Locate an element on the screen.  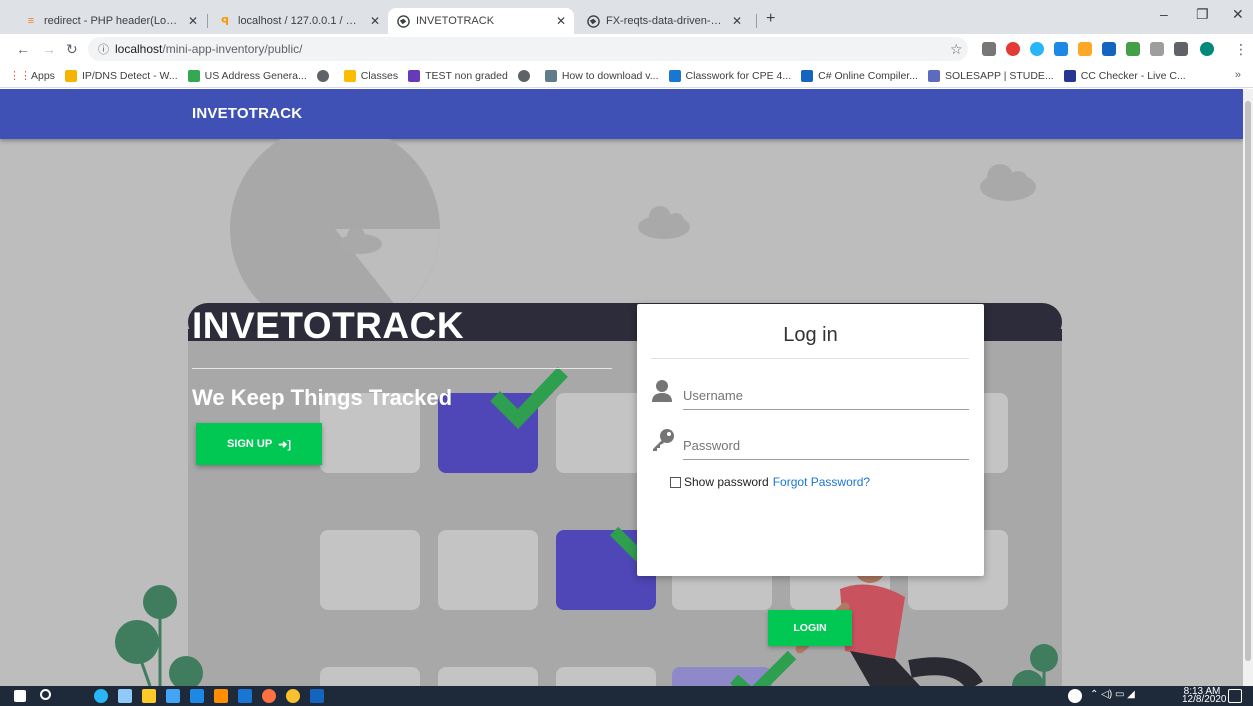
more-bookmarks-icon: » is located at coordinates (1238, 75).